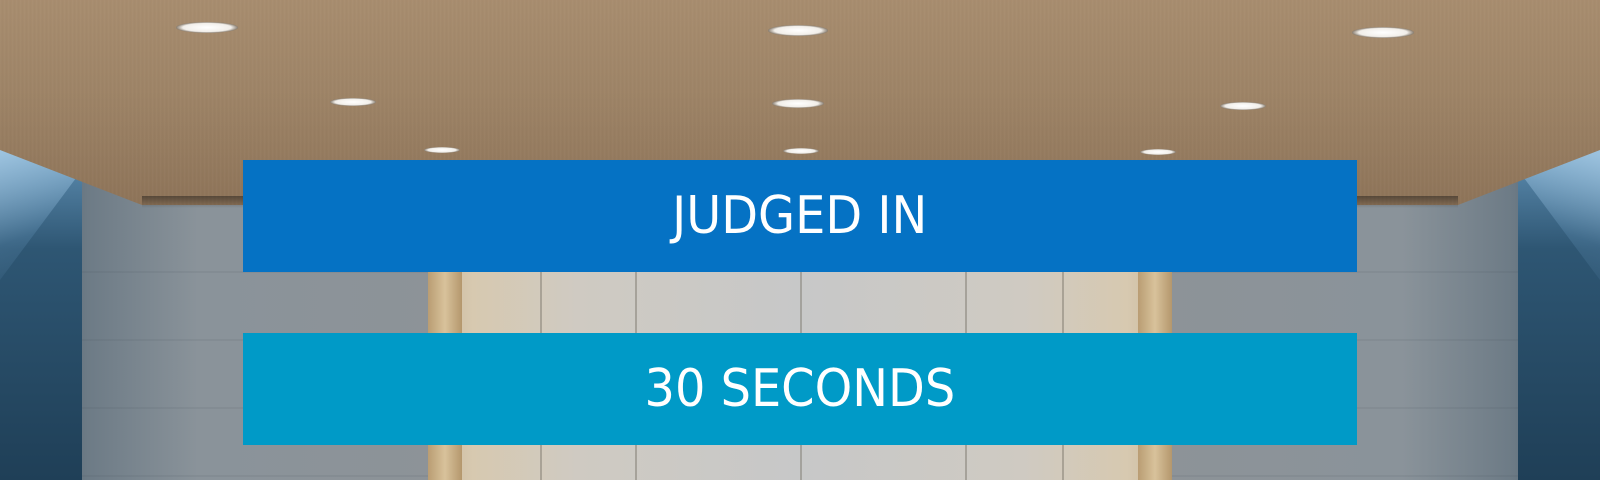  I want to click on banner-bottom-text: 30 SECONDS, so click(800, 389).